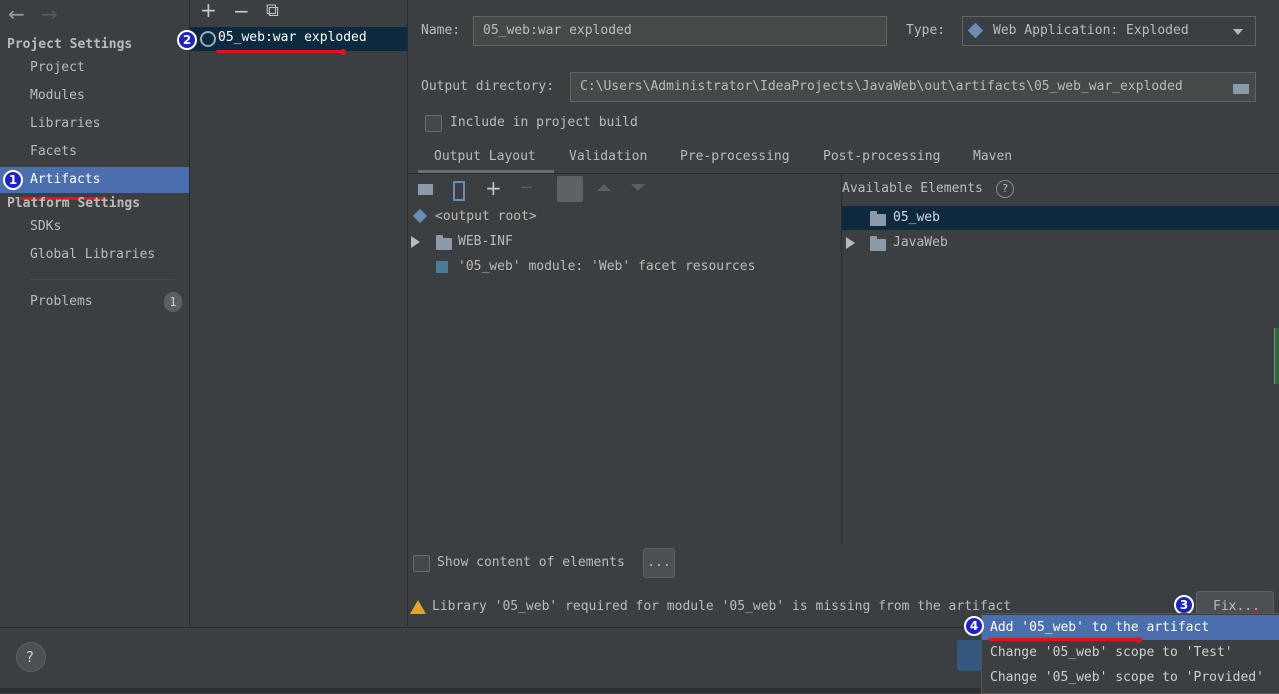 This screenshot has width=1279, height=694. I want to click on type-select: Web Application: Exploded, so click(1109, 31).